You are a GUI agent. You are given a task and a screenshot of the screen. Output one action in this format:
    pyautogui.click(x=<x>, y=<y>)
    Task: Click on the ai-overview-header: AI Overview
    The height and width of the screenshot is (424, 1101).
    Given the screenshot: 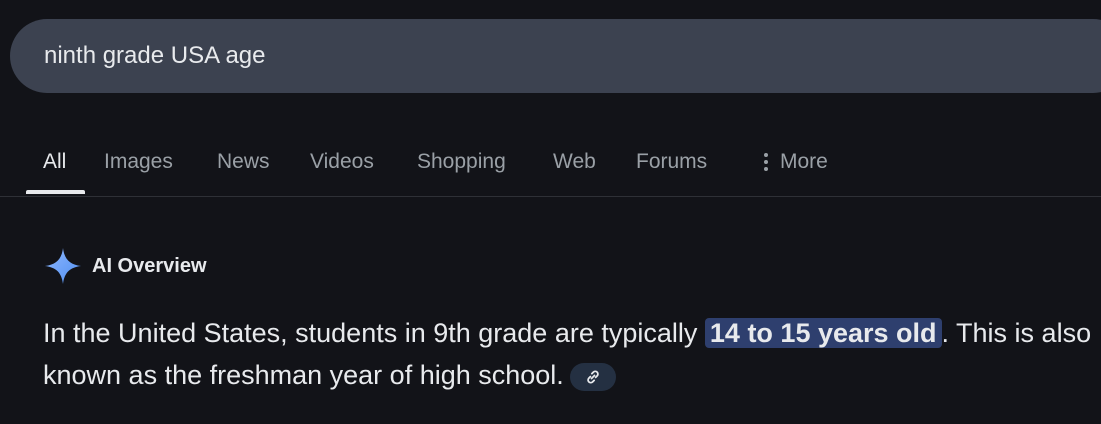 What is the action you would take?
    pyautogui.click(x=125, y=266)
    